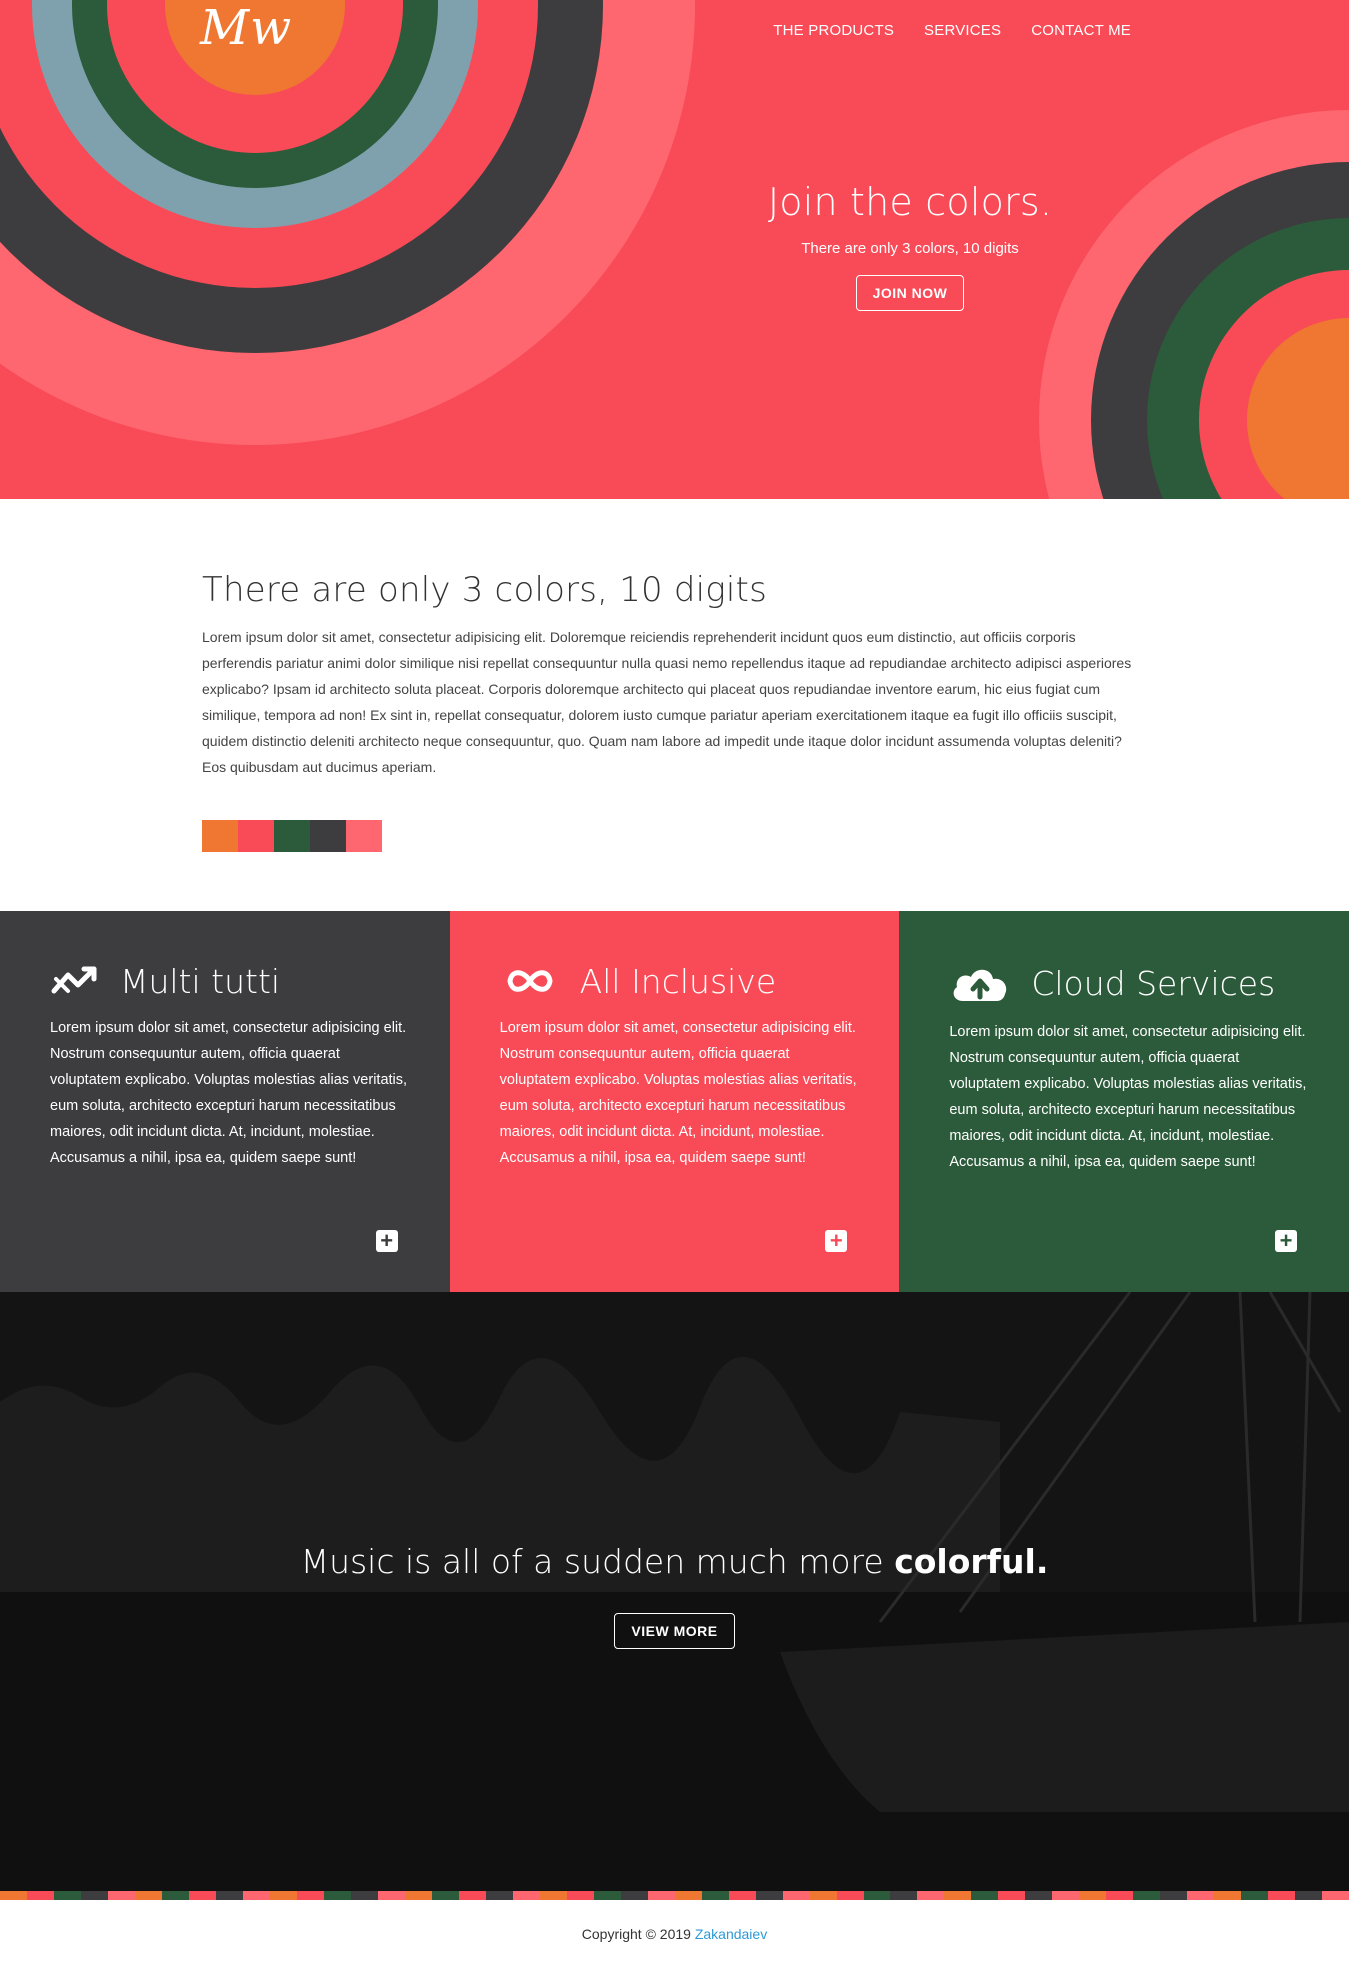  I want to click on copyright-text: Copyright © 2019, so click(638, 1934).